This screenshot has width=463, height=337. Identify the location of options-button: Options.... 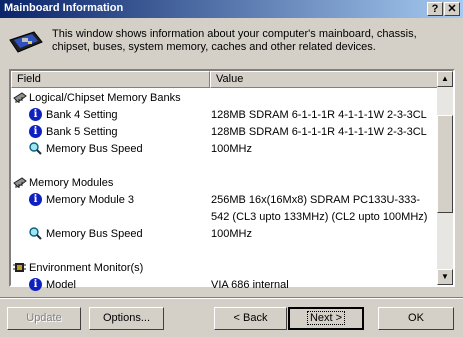
(126, 318).